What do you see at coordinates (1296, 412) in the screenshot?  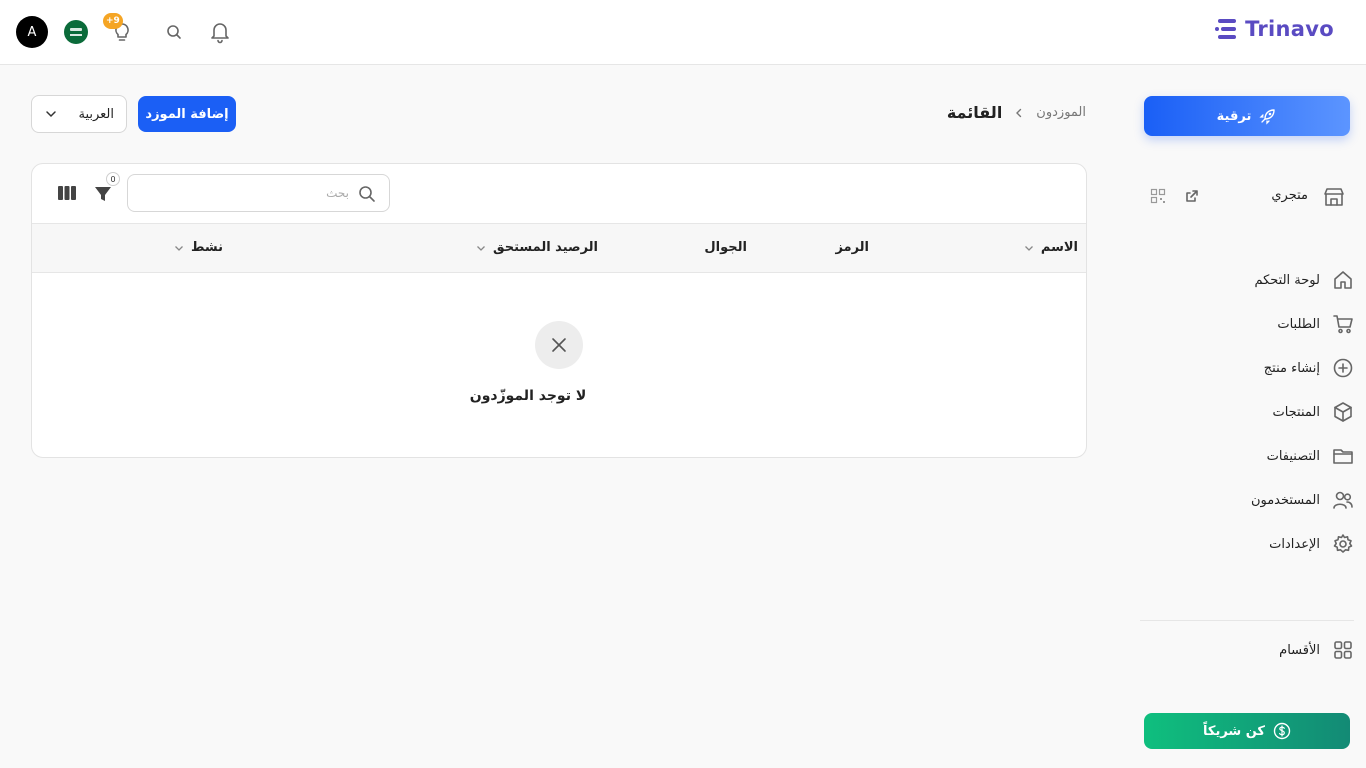 I see `sidebar-item-label: المنتجات` at bounding box center [1296, 412].